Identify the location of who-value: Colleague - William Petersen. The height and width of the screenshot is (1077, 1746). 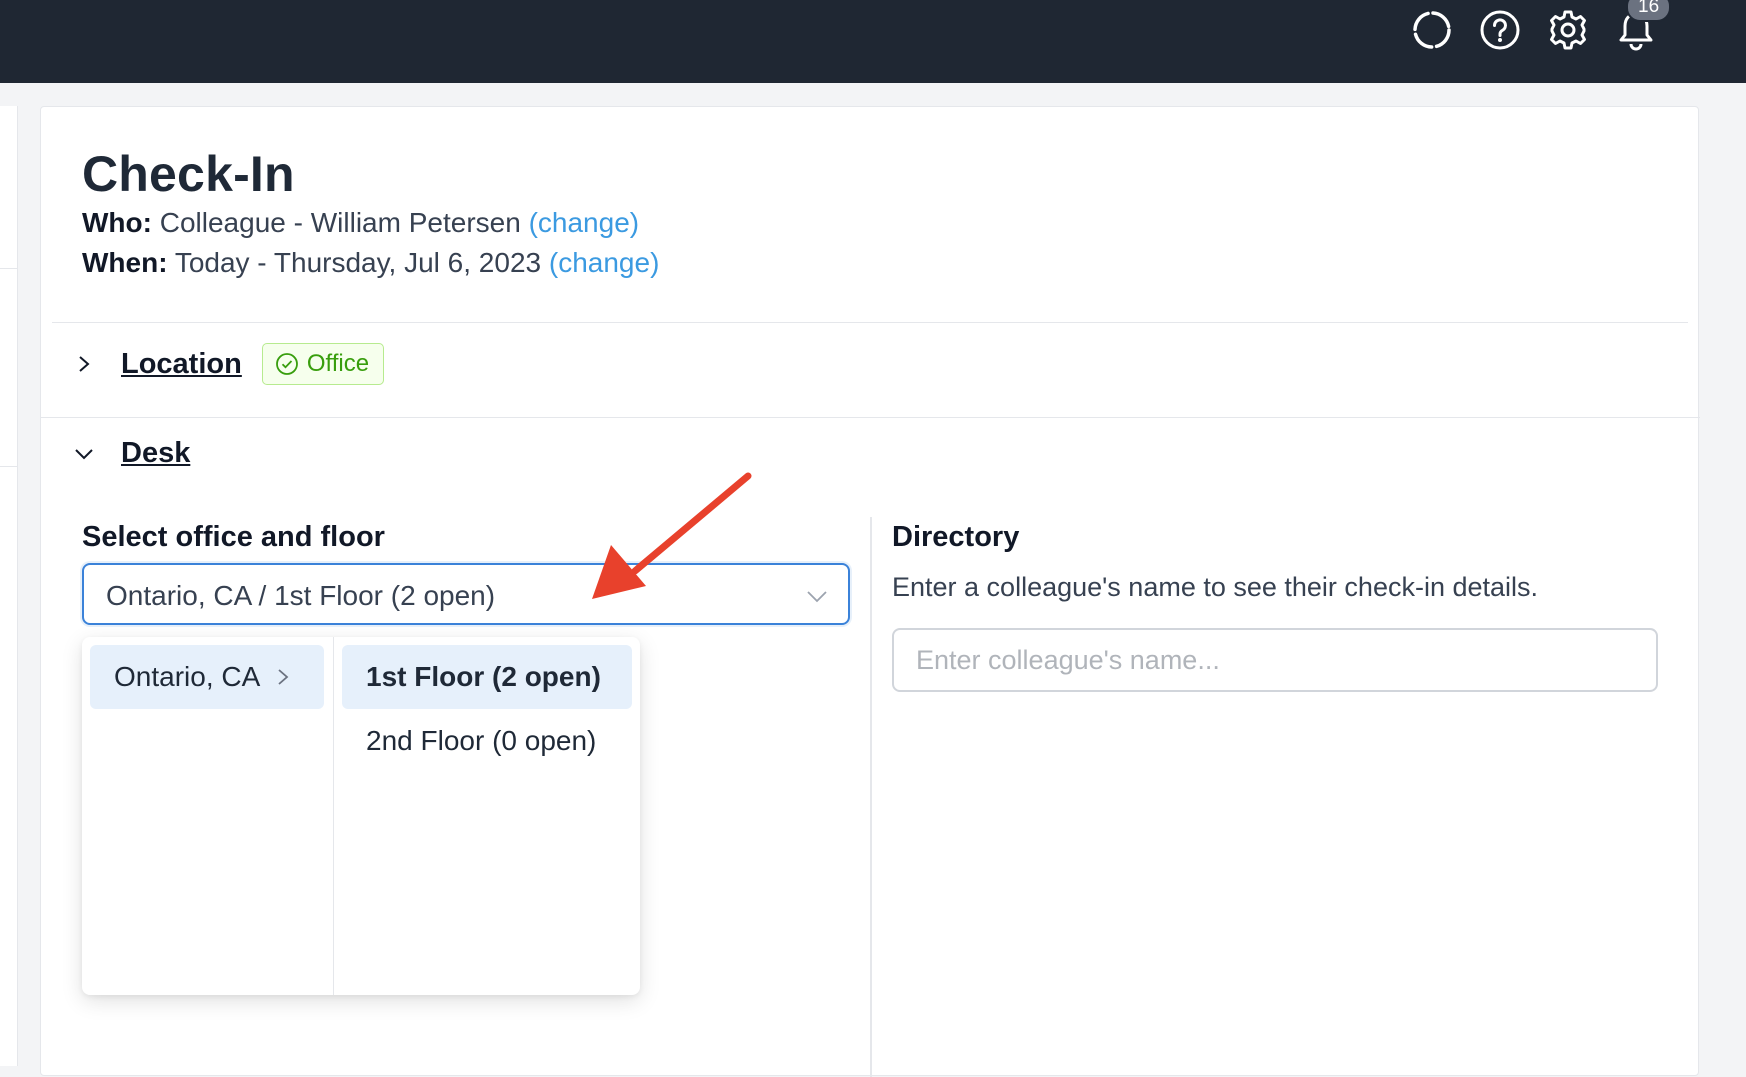
(340, 222).